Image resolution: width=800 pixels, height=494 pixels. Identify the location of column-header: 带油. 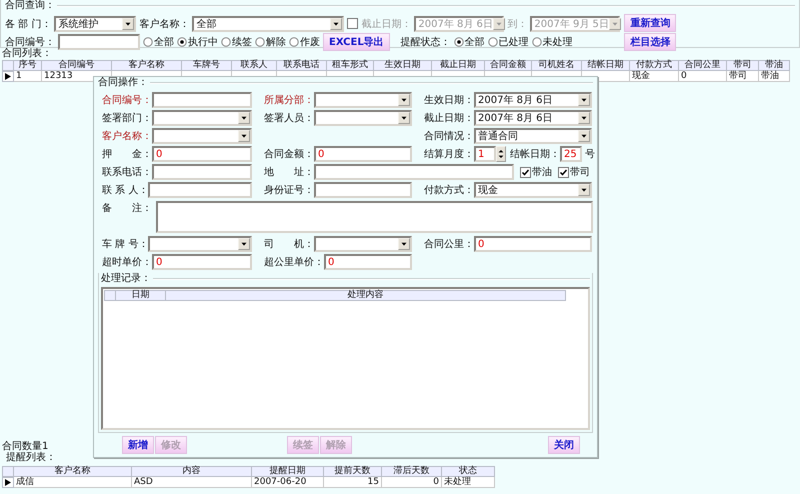
(774, 65).